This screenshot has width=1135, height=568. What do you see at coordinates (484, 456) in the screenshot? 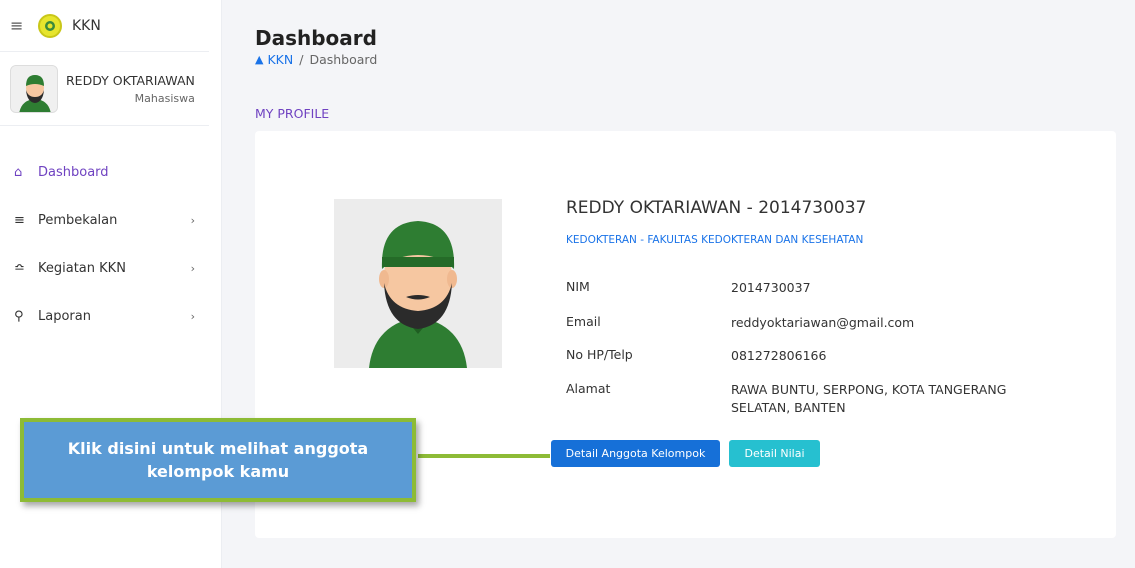
I see `callout-connector` at bounding box center [484, 456].